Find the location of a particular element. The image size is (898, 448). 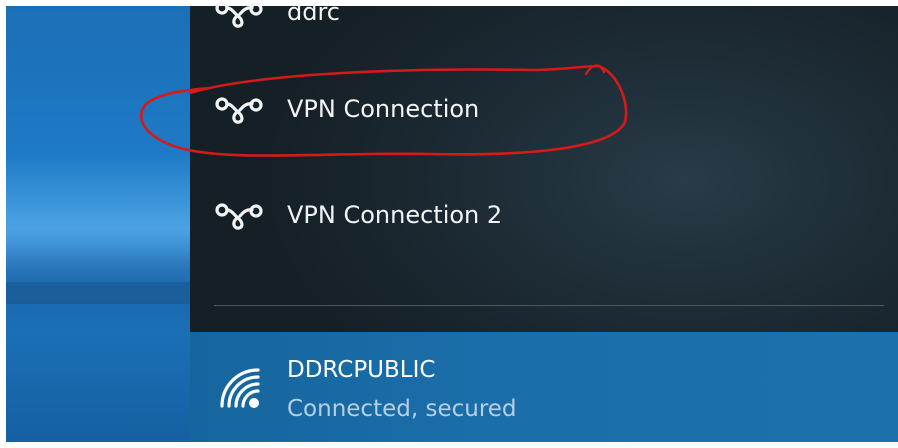

vpn-item-label: VPN Connection is located at coordinates (383, 109).